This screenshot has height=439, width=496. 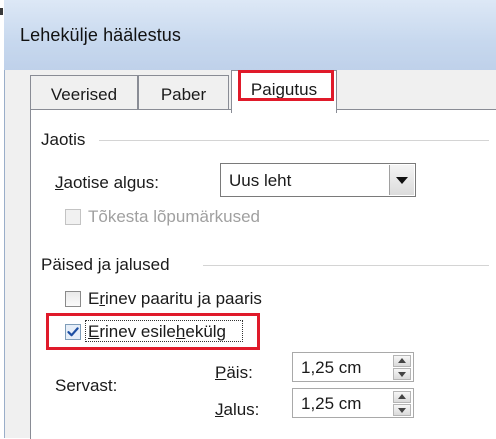 What do you see at coordinates (73, 299) in the screenshot?
I see `odd-even-checkbox` at bounding box center [73, 299].